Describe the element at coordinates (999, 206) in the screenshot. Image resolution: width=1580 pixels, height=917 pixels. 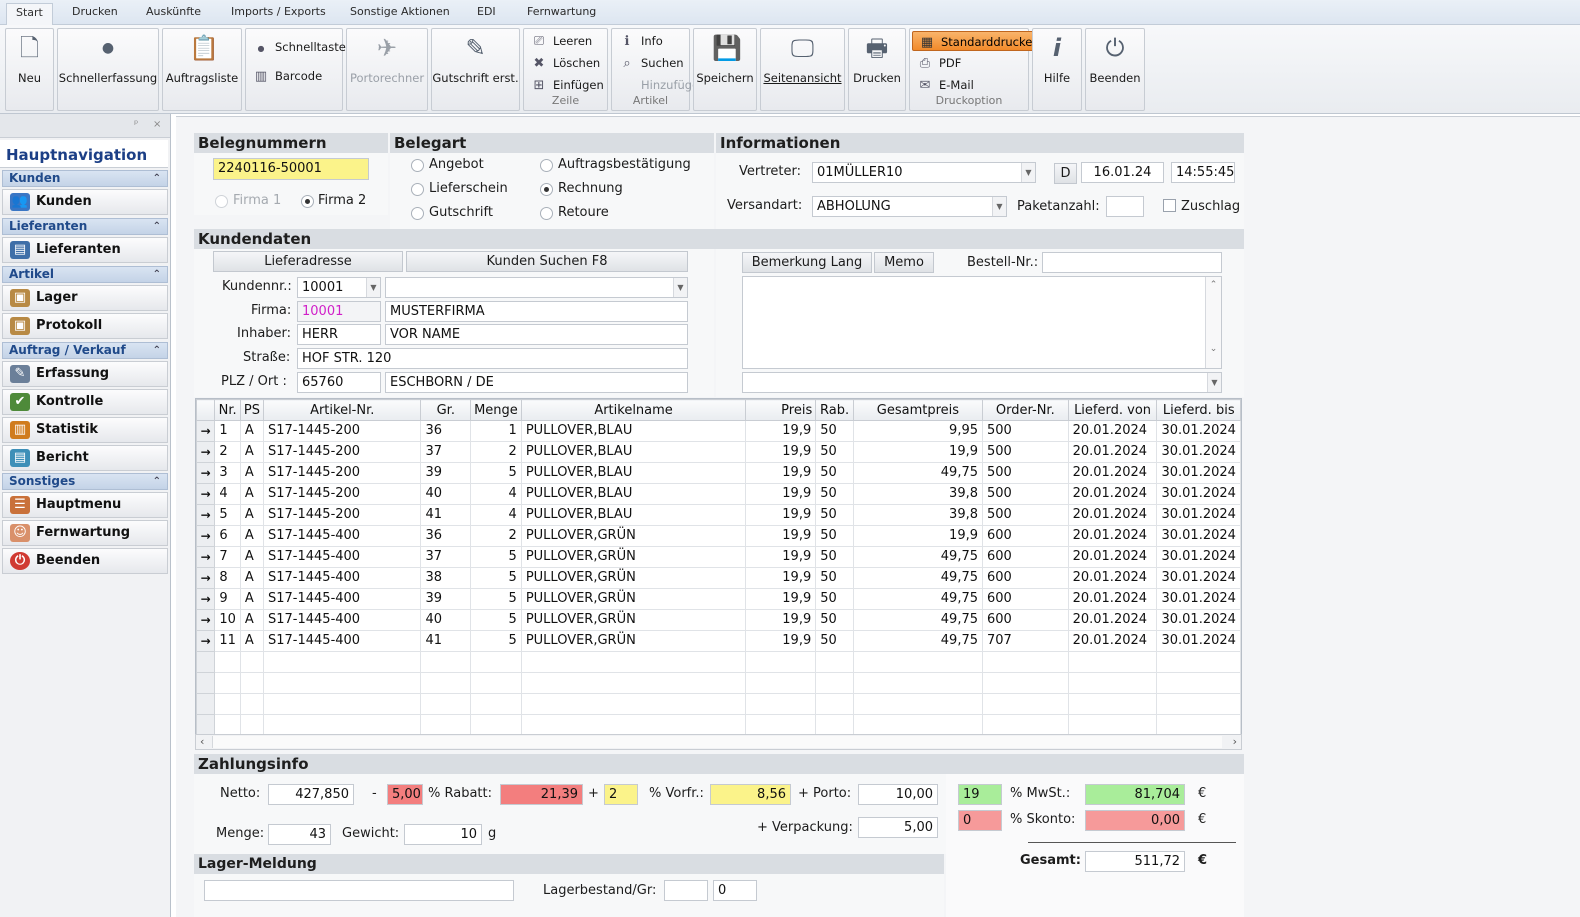
I see `chevron-down-icon: ▼` at that location.